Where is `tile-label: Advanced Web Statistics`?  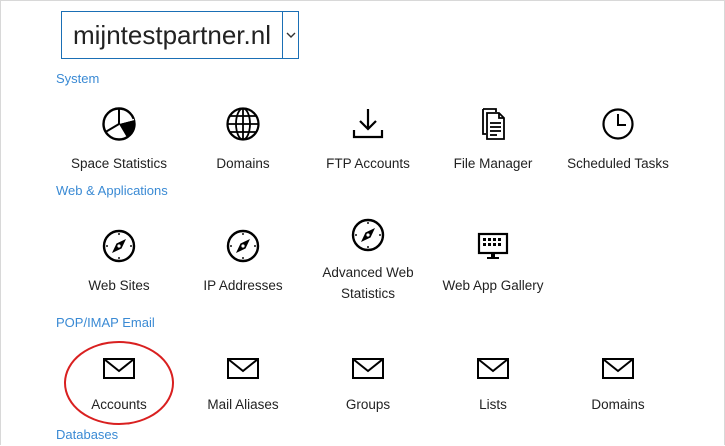 tile-label: Advanced Web Statistics is located at coordinates (368, 283).